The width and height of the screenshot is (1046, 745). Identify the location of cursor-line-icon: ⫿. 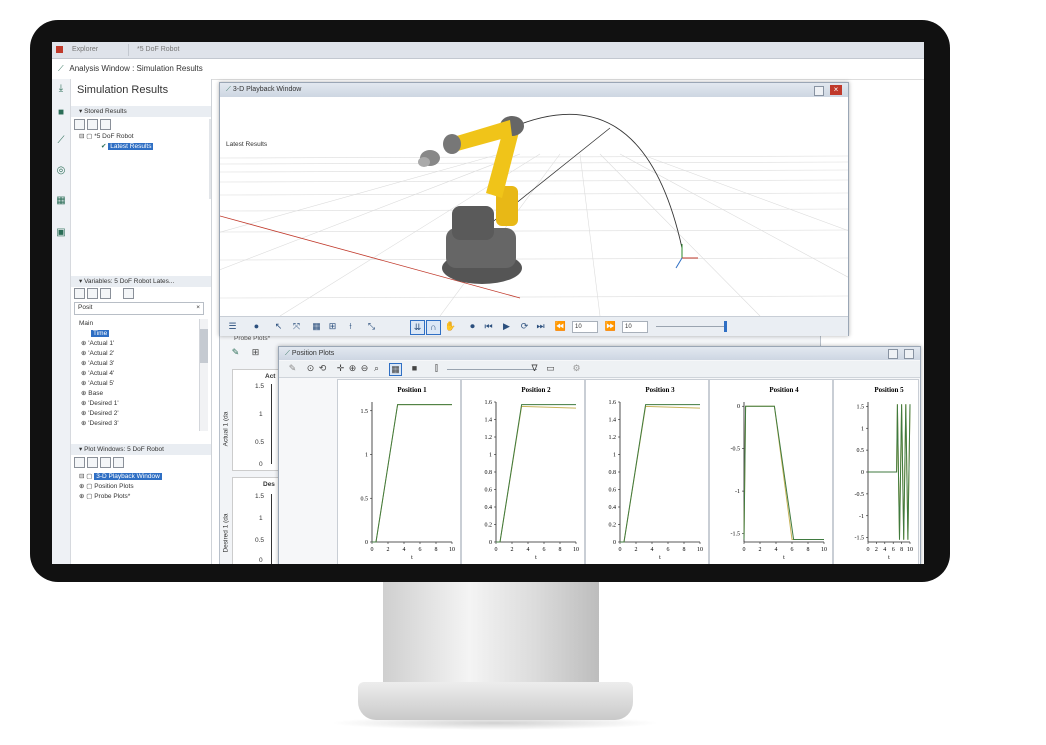
(436, 368).